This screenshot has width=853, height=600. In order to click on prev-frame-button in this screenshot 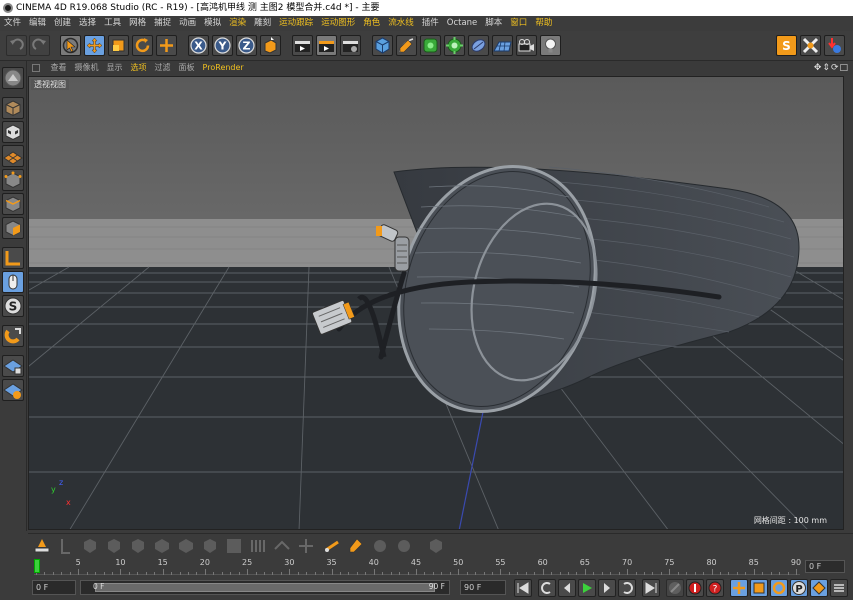, I will do `click(567, 588)`.